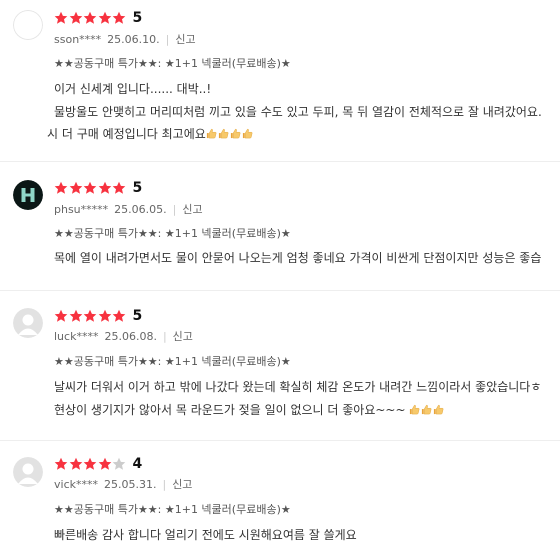 The height and width of the screenshot is (560, 560). I want to click on review-meta: sson**** 25.06.10. | 신고, so click(125, 39).